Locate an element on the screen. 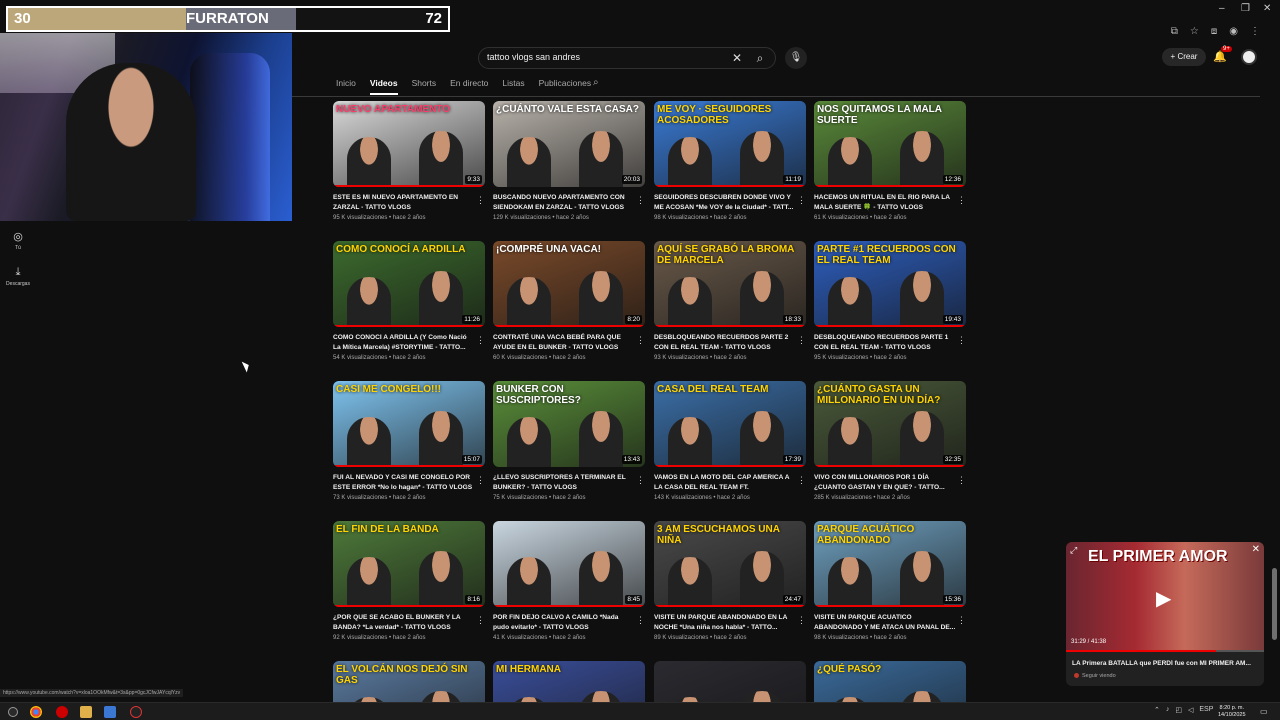 The height and width of the screenshot is (720, 1280). video-thumbnail: PARQUE ACUÁTICO ABANDONADO 15:36 is located at coordinates (890, 564).